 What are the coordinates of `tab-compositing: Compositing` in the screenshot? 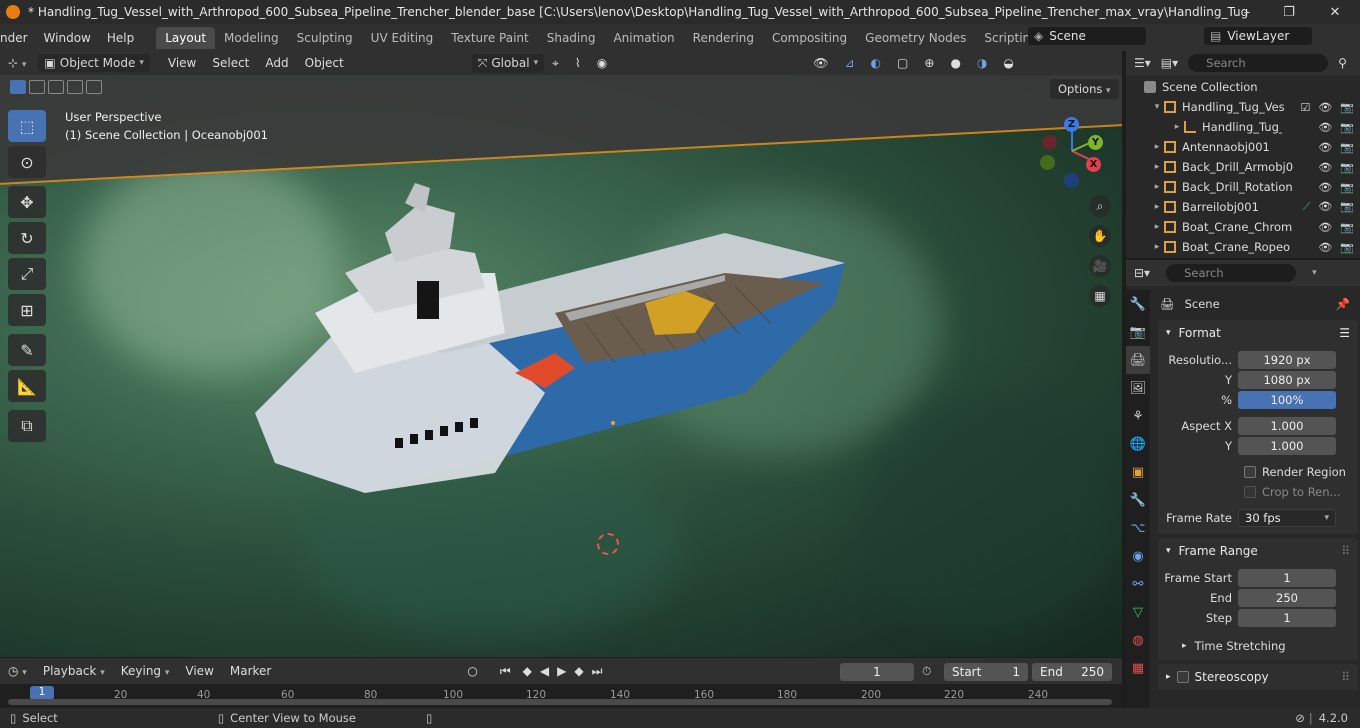 It's located at (809, 38).